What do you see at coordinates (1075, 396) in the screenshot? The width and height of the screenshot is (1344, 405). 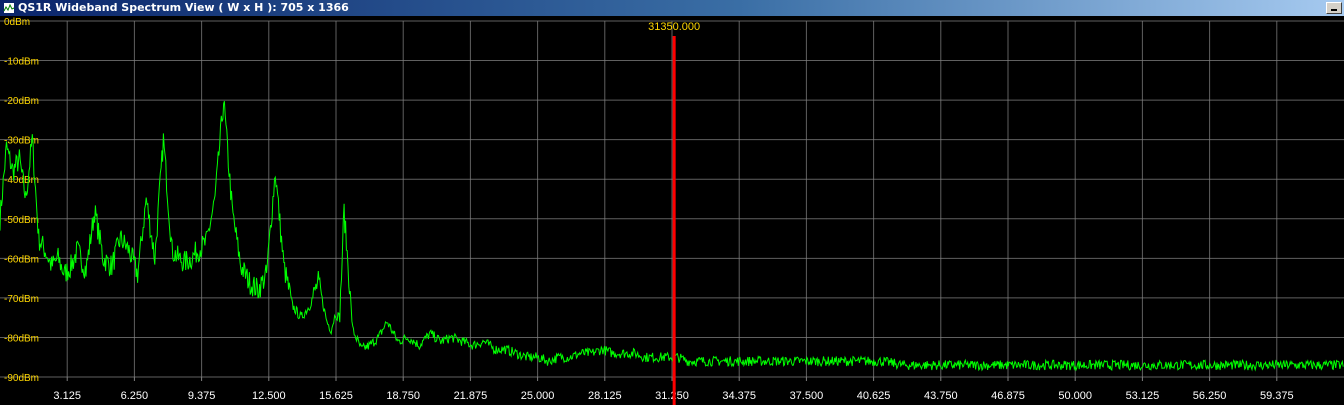 I see `x-tick-label: 50.000` at bounding box center [1075, 396].